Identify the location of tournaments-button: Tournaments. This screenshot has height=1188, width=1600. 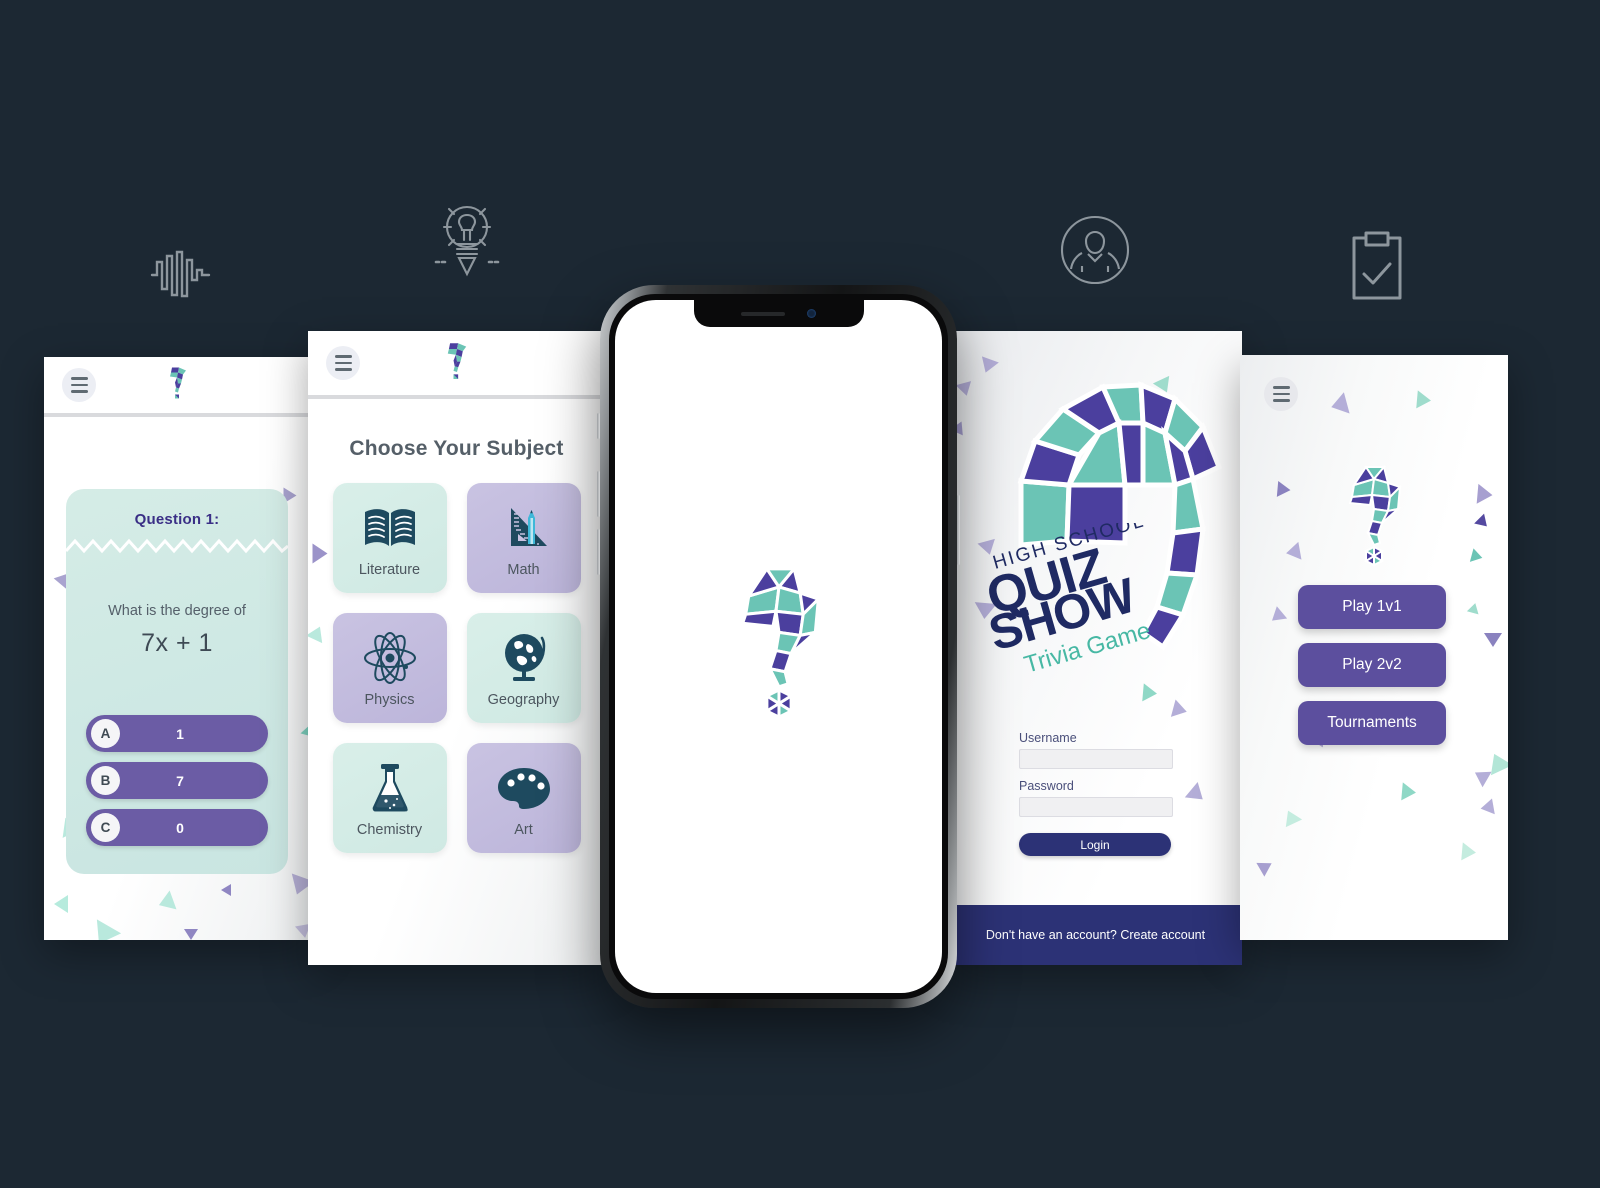
(1372, 723).